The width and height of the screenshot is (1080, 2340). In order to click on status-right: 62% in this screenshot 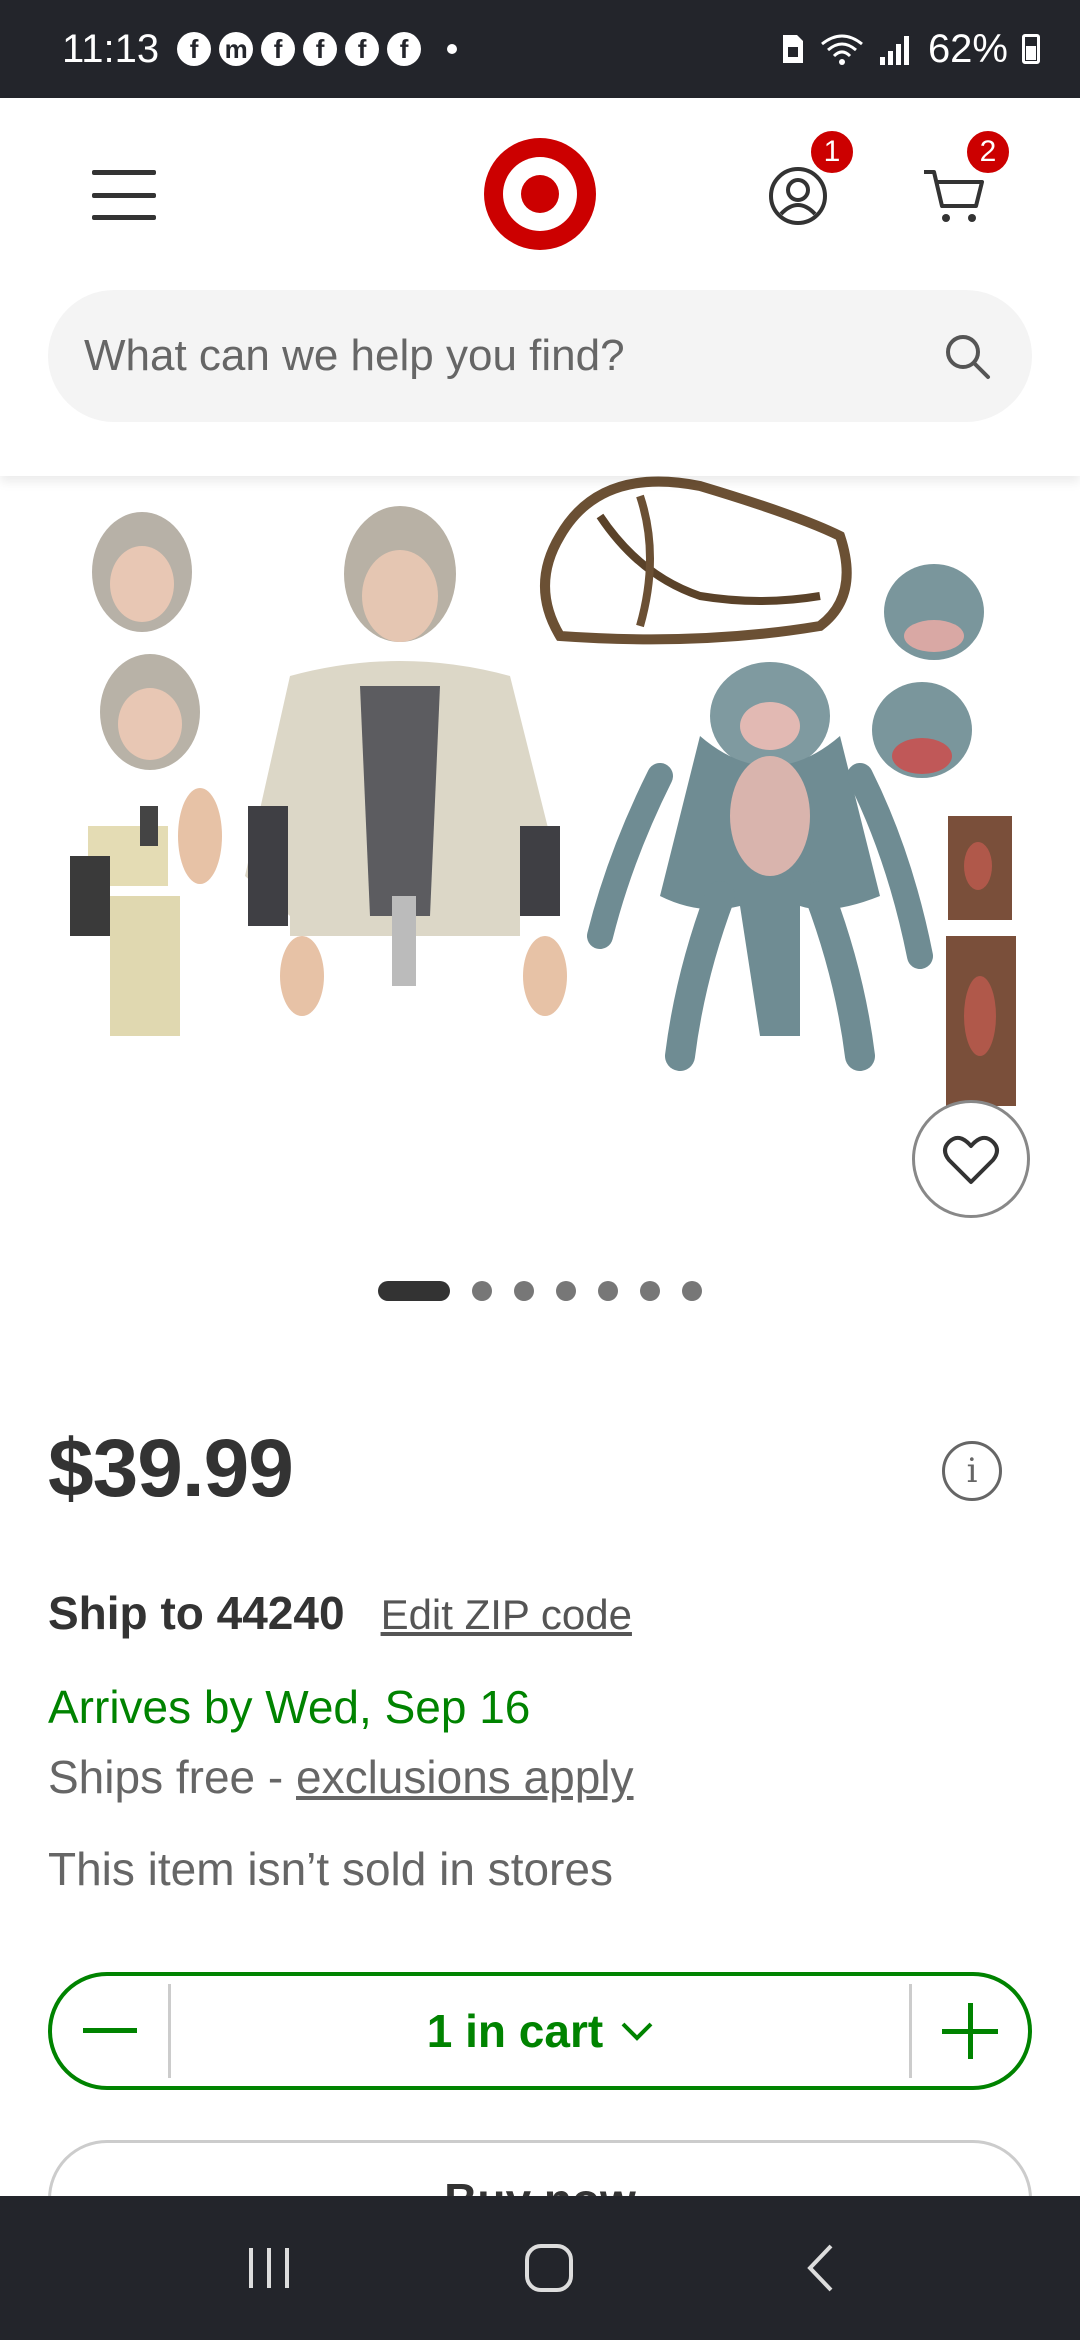, I will do `click(910, 49)`.